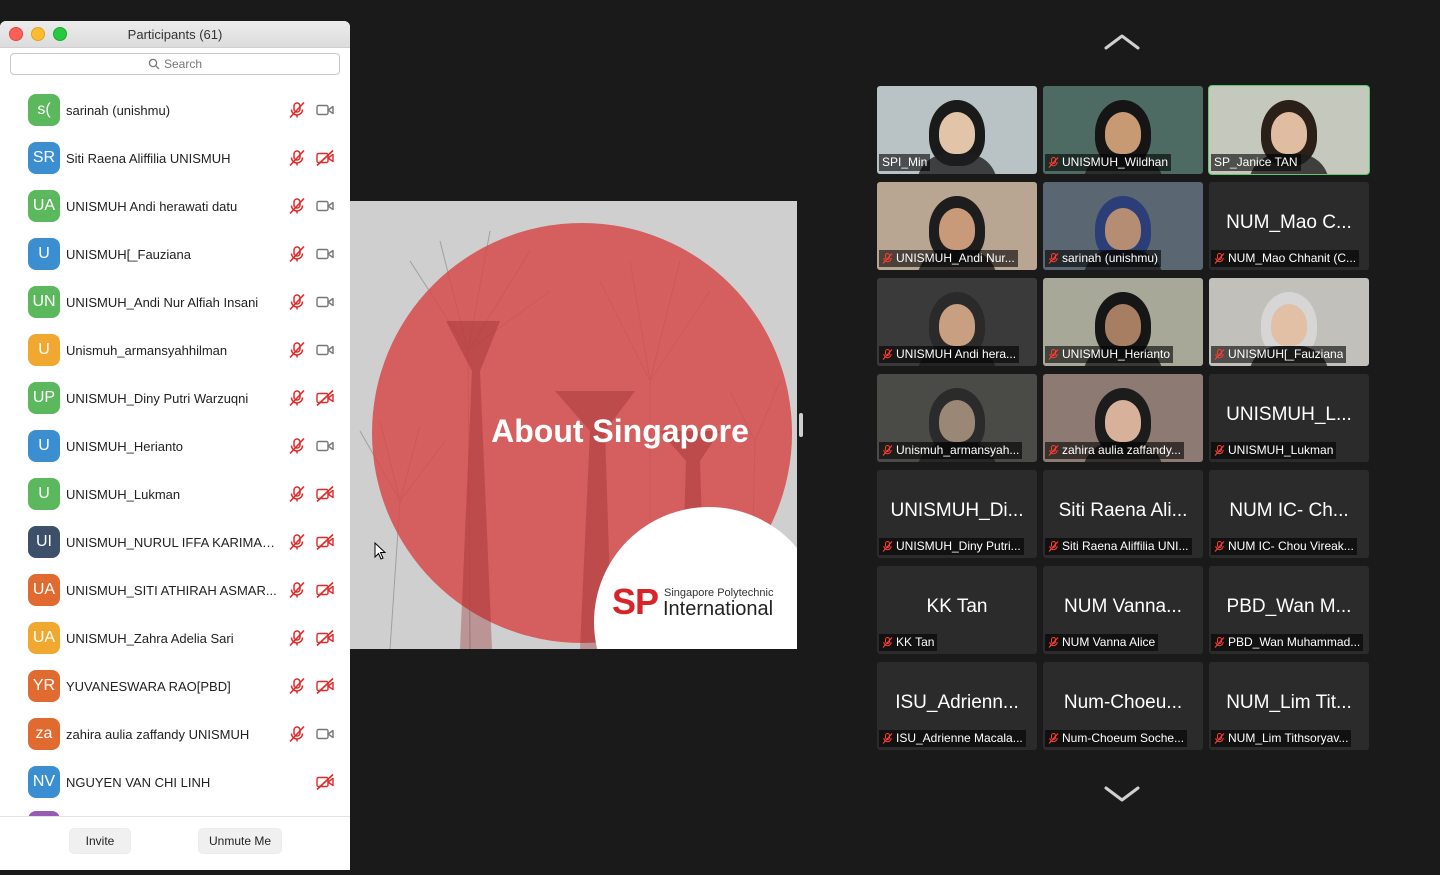  I want to click on invite-button: Invite, so click(100, 841).